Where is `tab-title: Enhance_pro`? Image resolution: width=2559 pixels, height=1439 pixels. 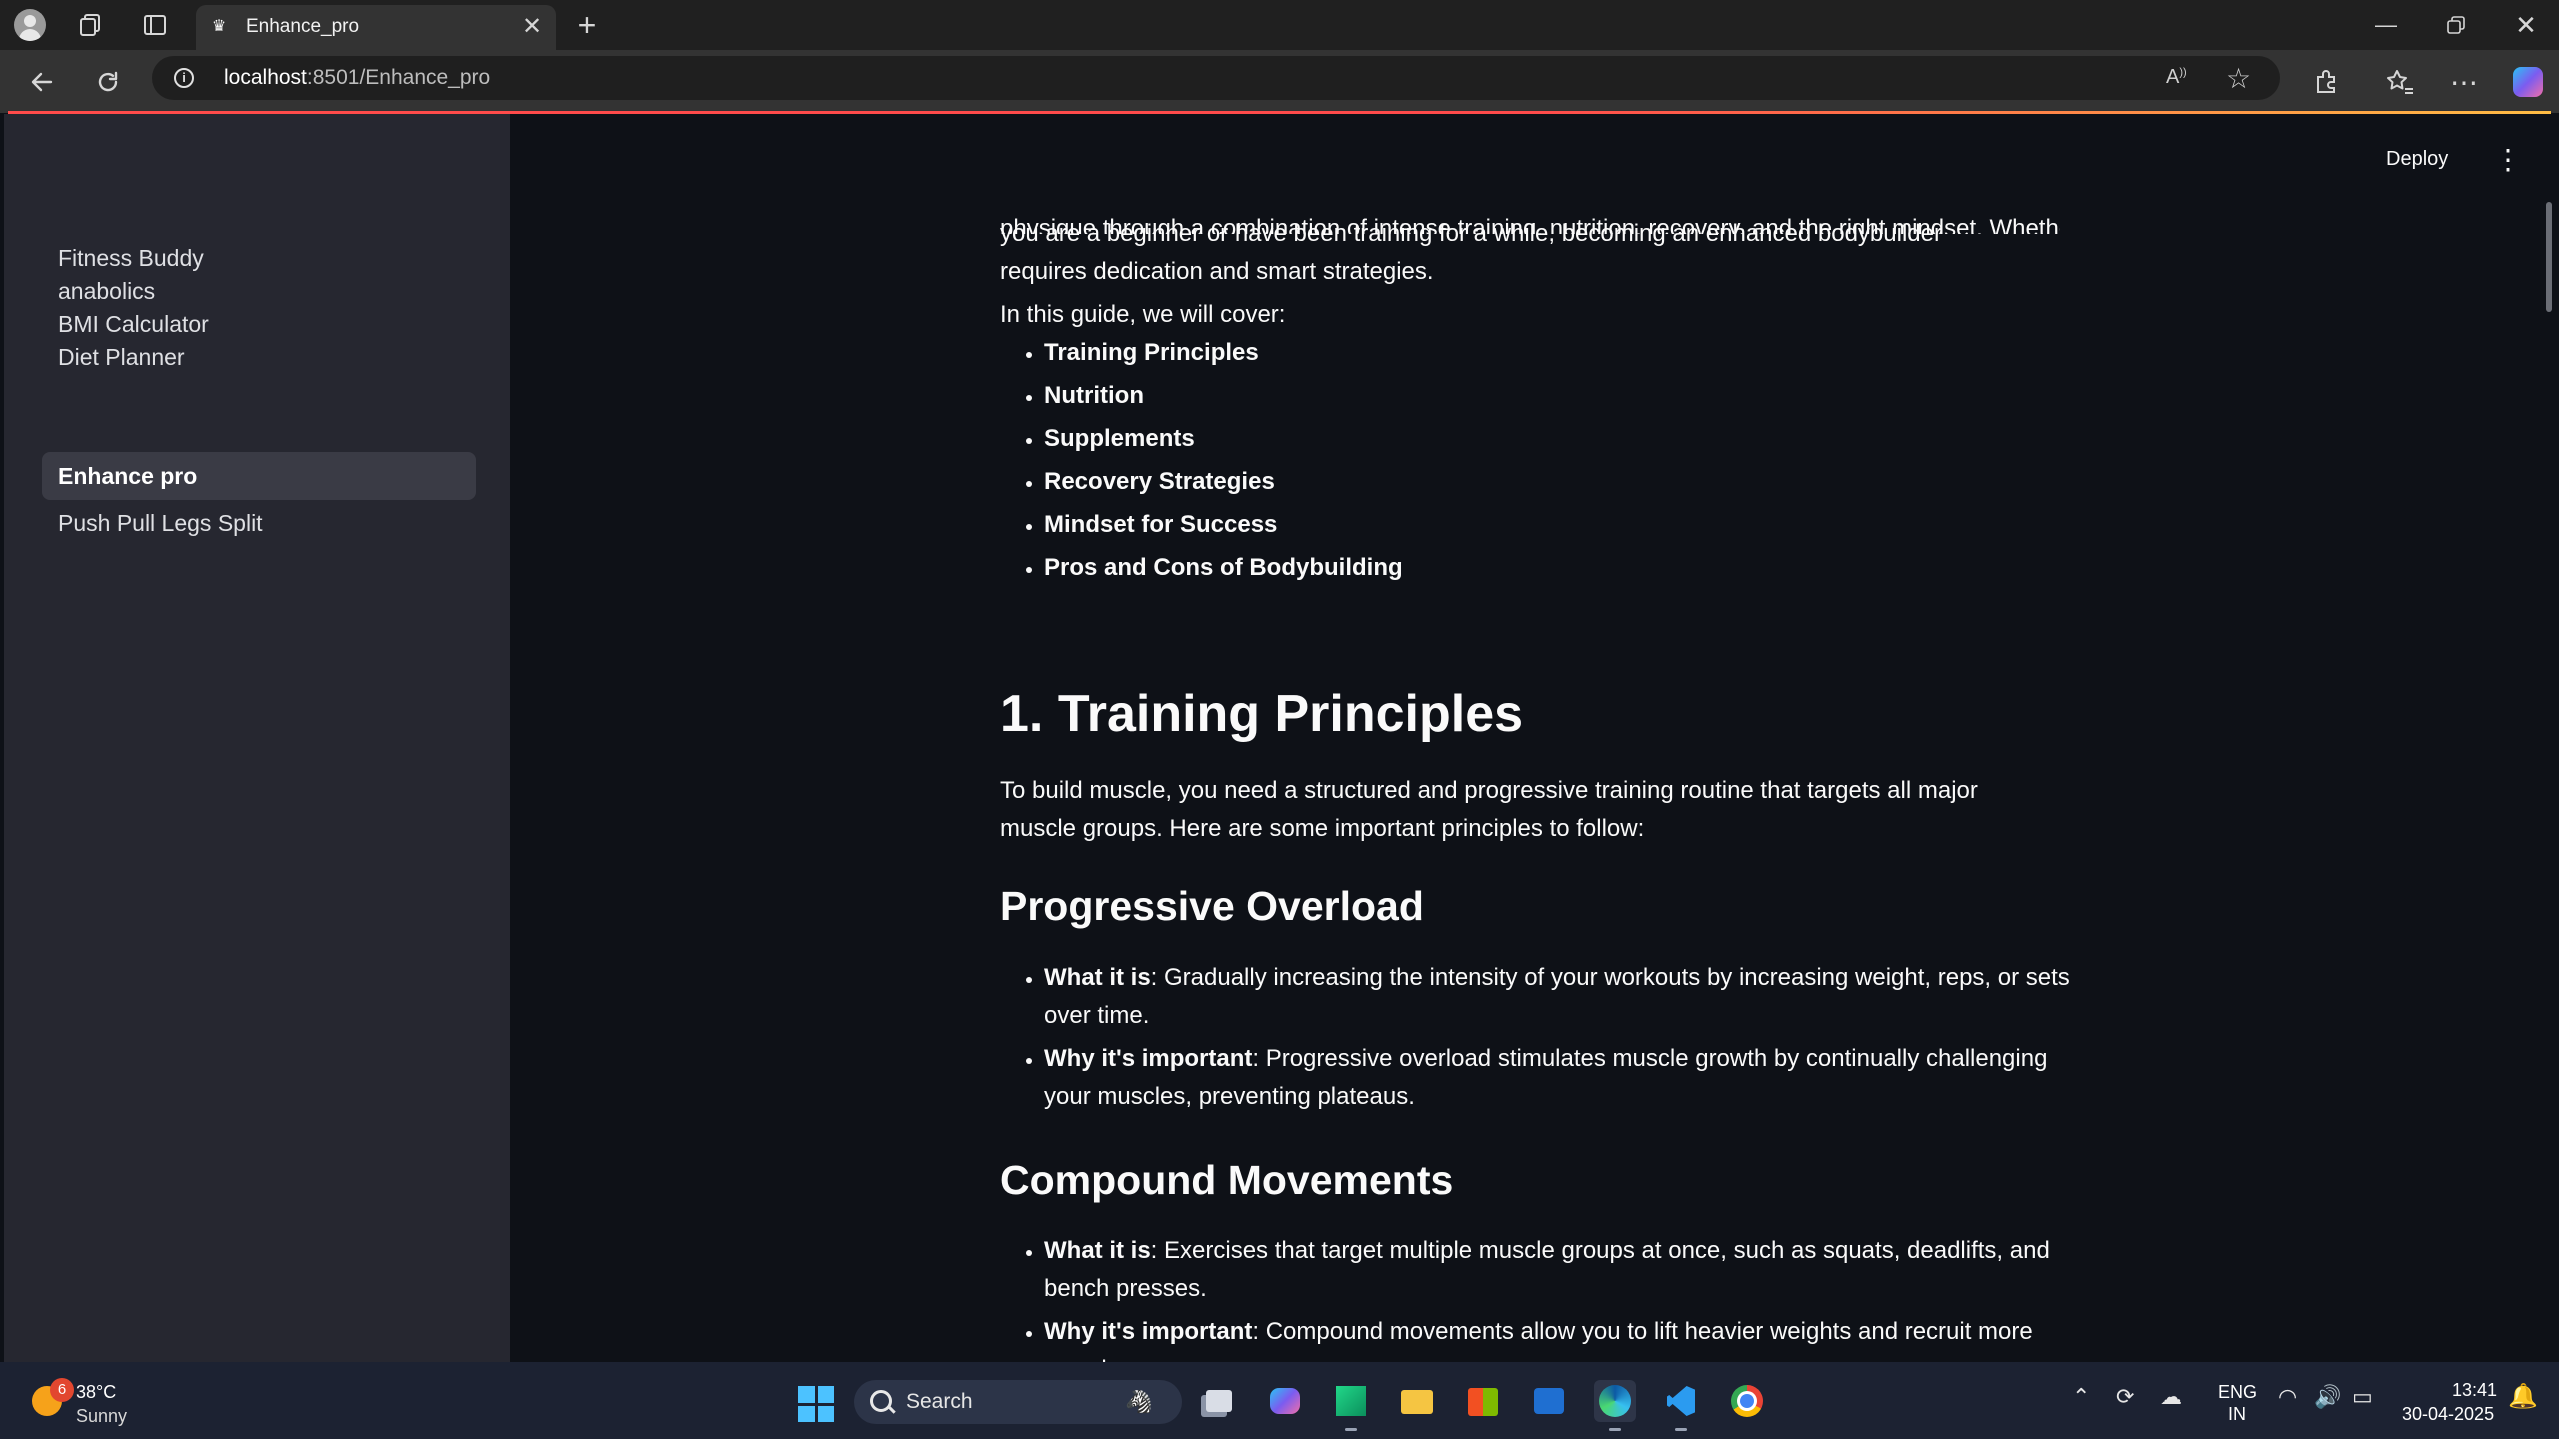 tab-title: Enhance_pro is located at coordinates (303, 26).